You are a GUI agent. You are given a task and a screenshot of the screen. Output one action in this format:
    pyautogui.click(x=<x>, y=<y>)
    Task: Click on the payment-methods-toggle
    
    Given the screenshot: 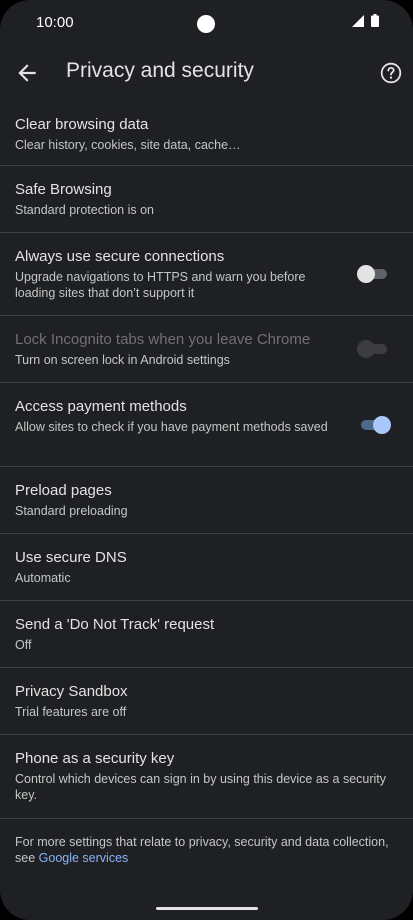 What is the action you would take?
    pyautogui.click(x=374, y=424)
    